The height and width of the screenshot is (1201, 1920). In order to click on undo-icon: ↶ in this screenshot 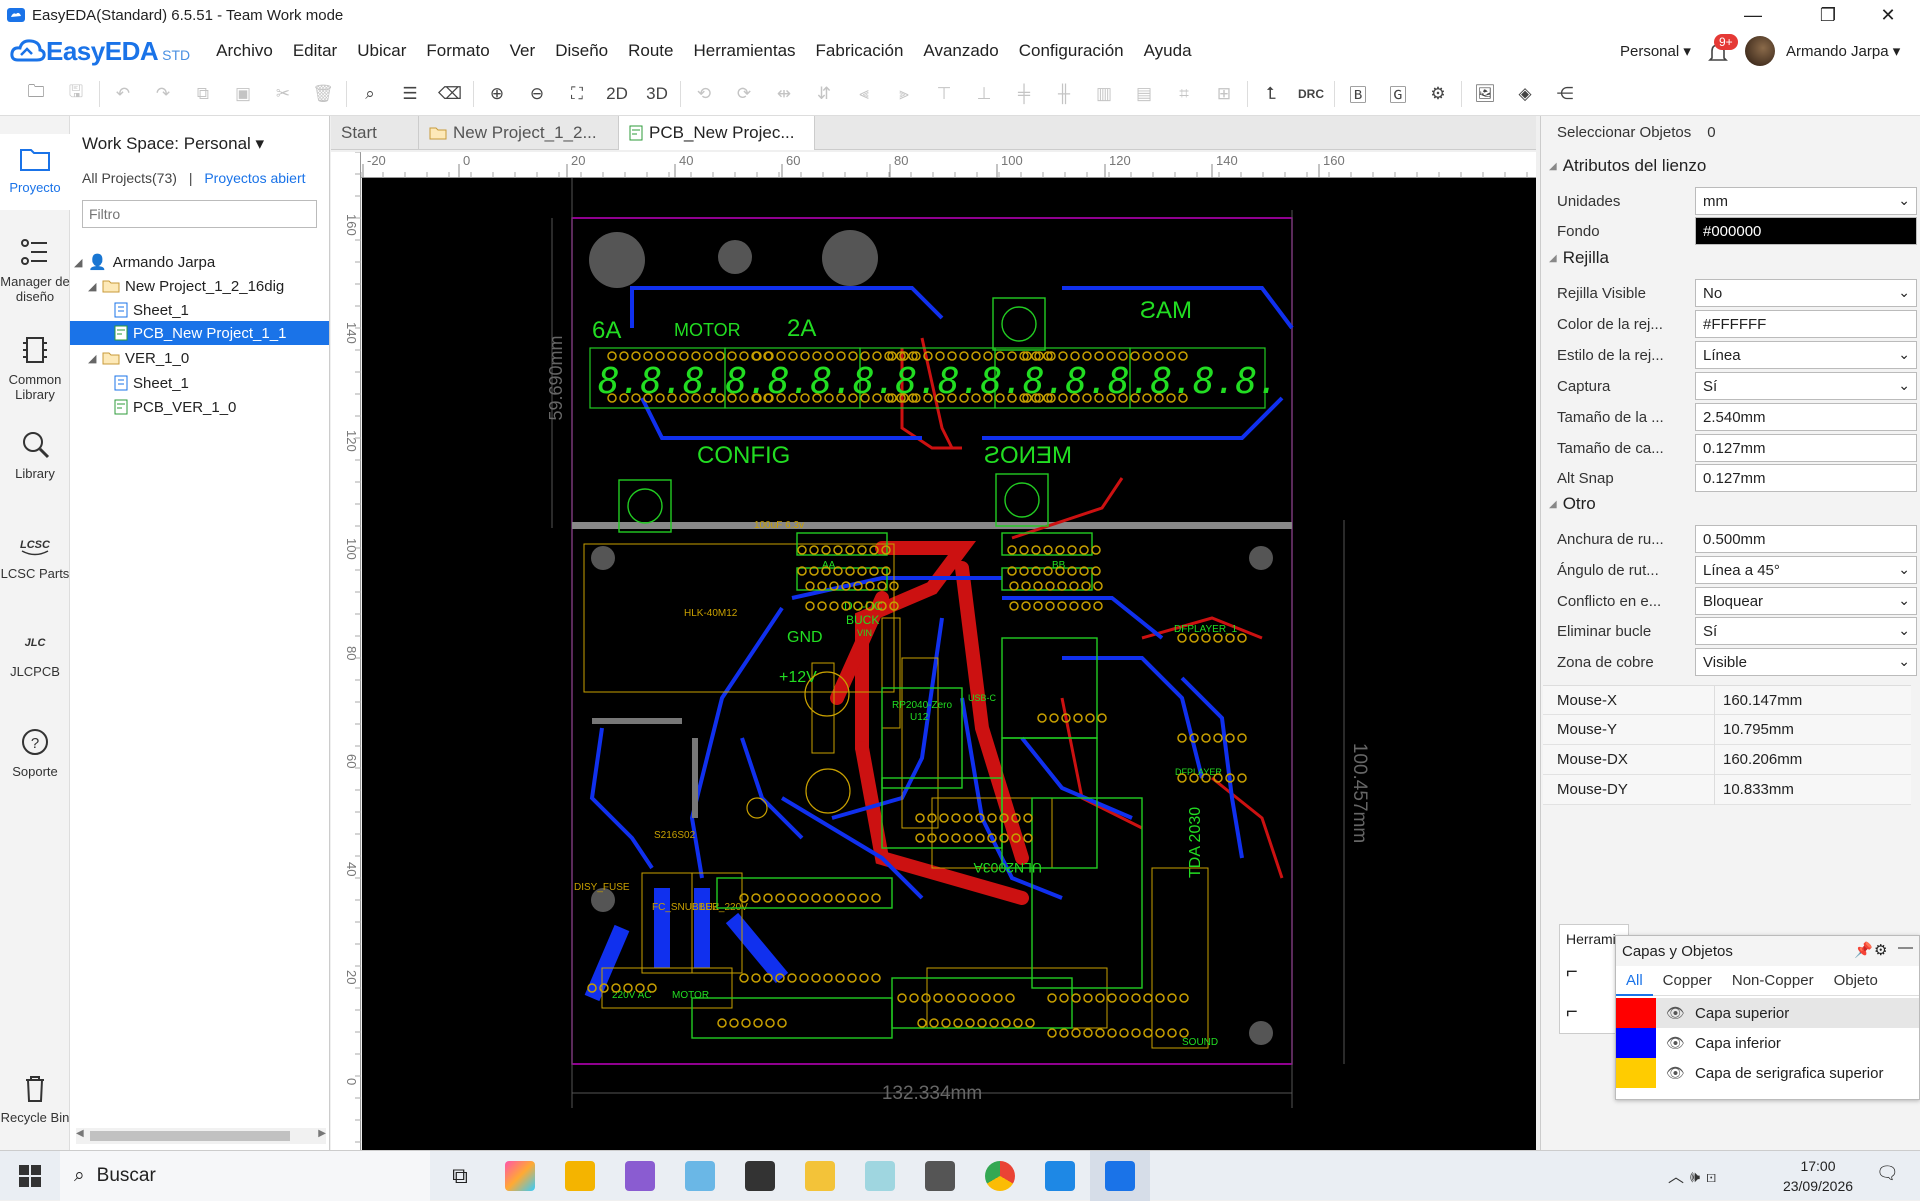, I will do `click(123, 94)`.